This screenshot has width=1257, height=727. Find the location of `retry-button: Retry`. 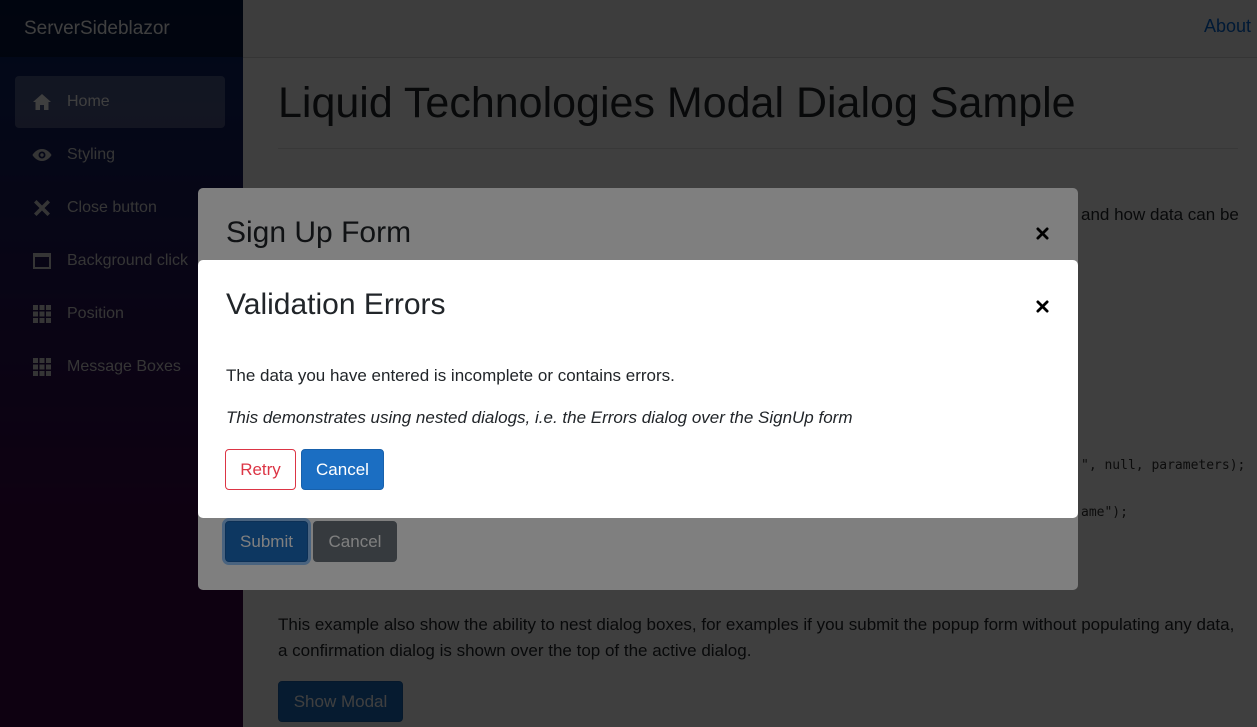

retry-button: Retry is located at coordinates (260, 469).